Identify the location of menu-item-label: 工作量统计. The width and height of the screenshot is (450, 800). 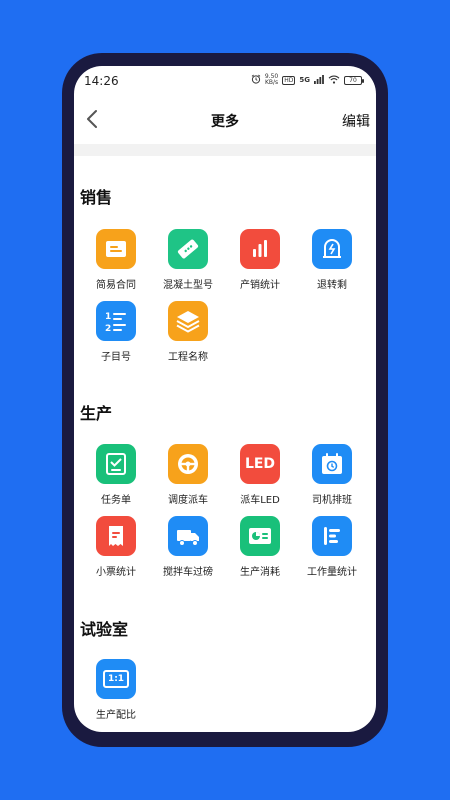
(332, 572).